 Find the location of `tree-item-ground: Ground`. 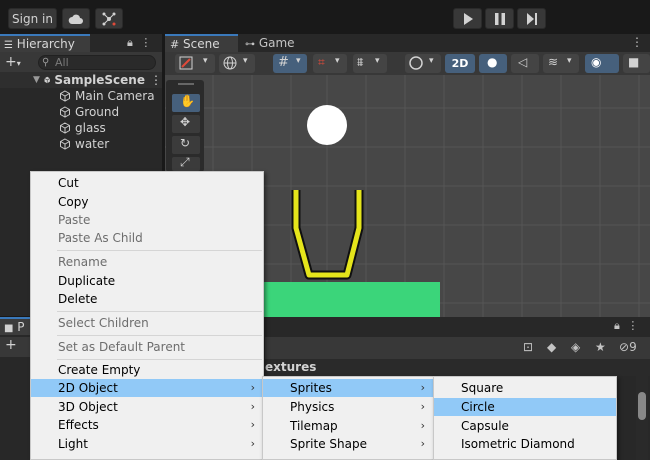

tree-item-ground: Ground is located at coordinates (81, 112).